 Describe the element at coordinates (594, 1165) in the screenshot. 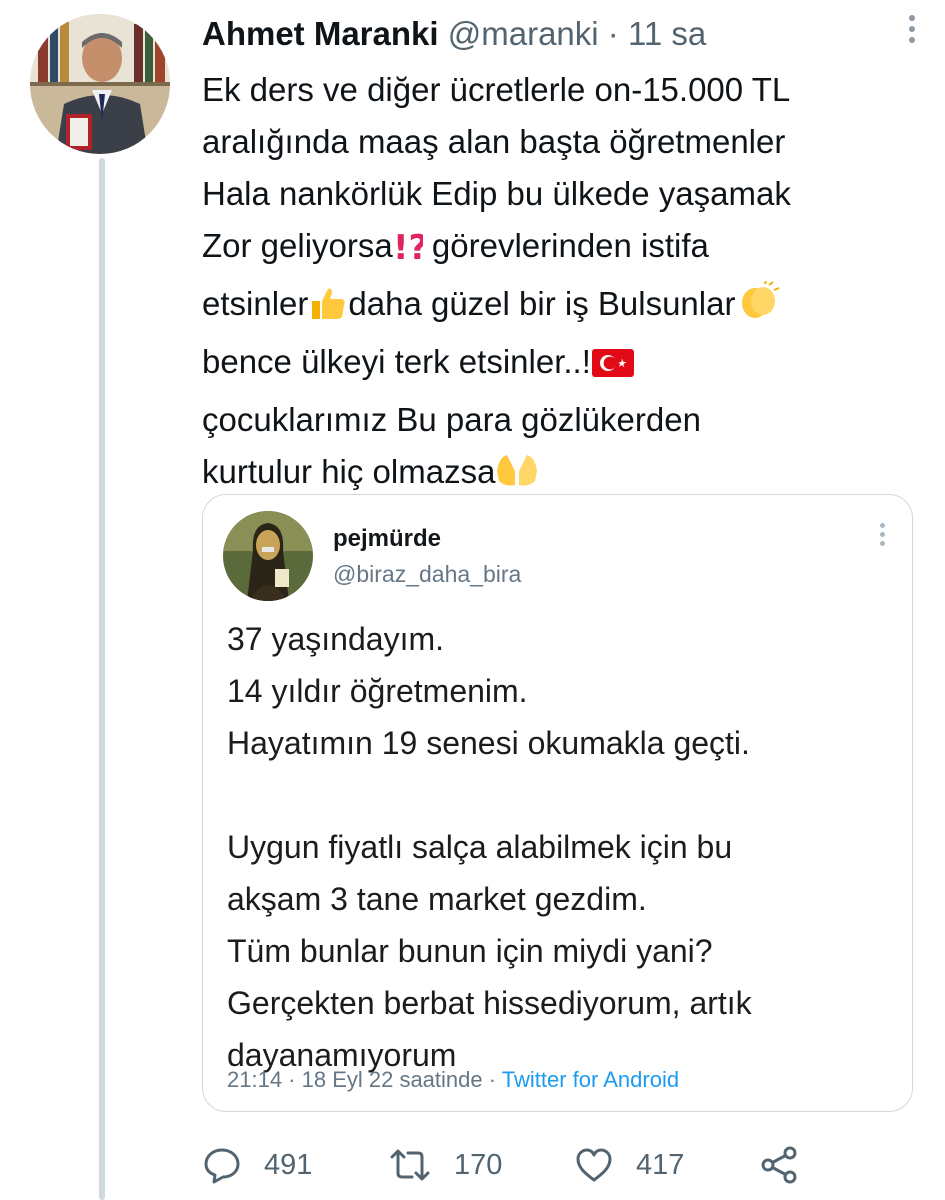

I see `heart-icon` at that location.